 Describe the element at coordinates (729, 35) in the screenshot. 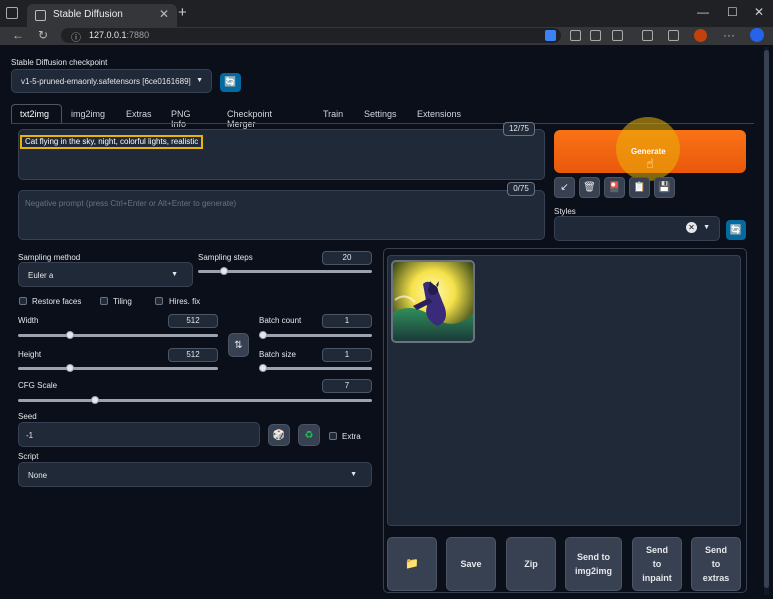

I see `more-icon: ···` at that location.